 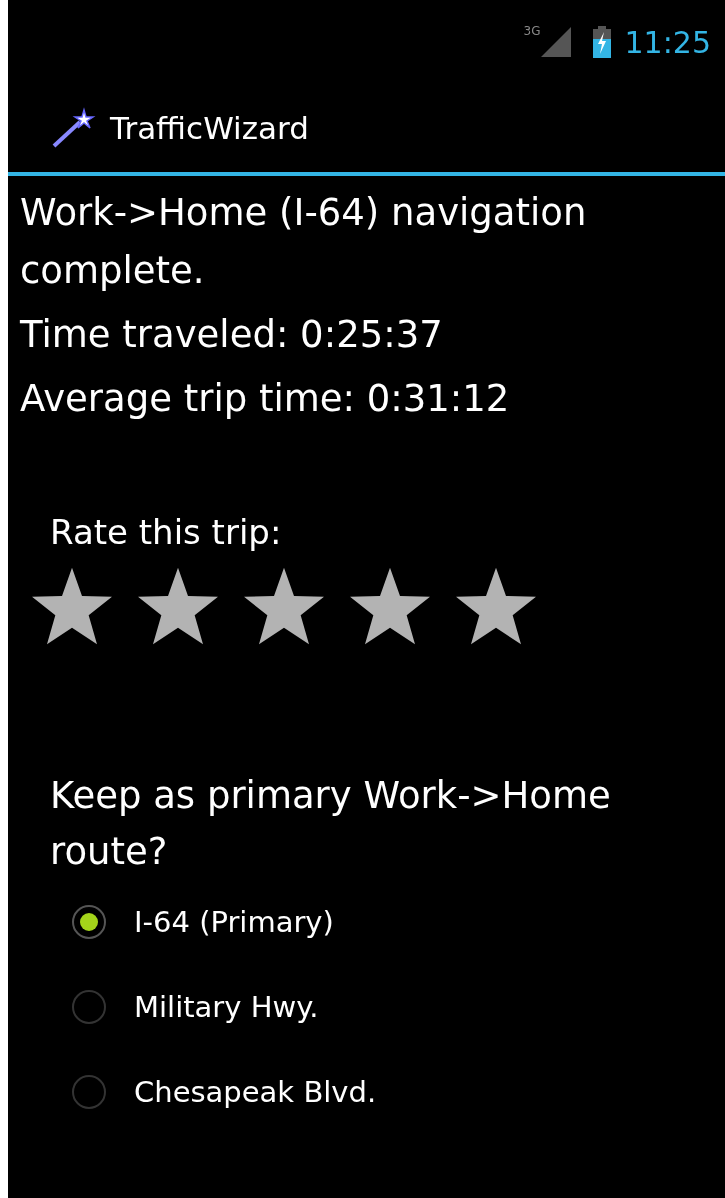 I want to click on battery-charging-icon, so click(x=601, y=42).